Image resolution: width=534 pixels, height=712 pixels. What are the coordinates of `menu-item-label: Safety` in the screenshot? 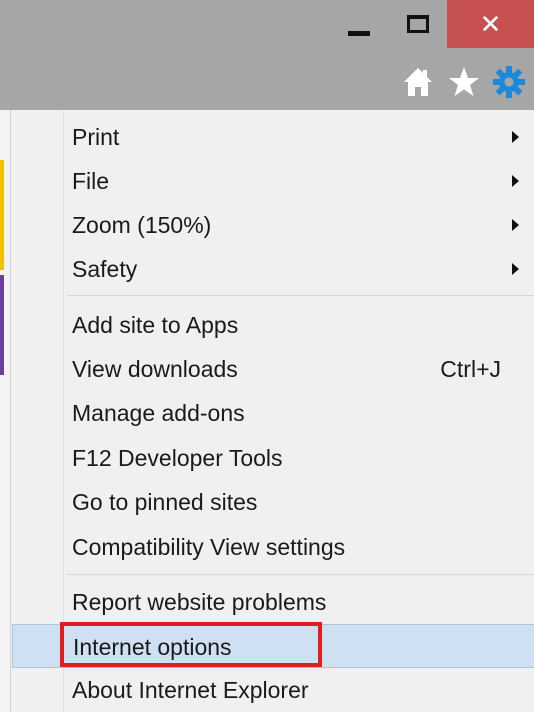 It's located at (105, 269).